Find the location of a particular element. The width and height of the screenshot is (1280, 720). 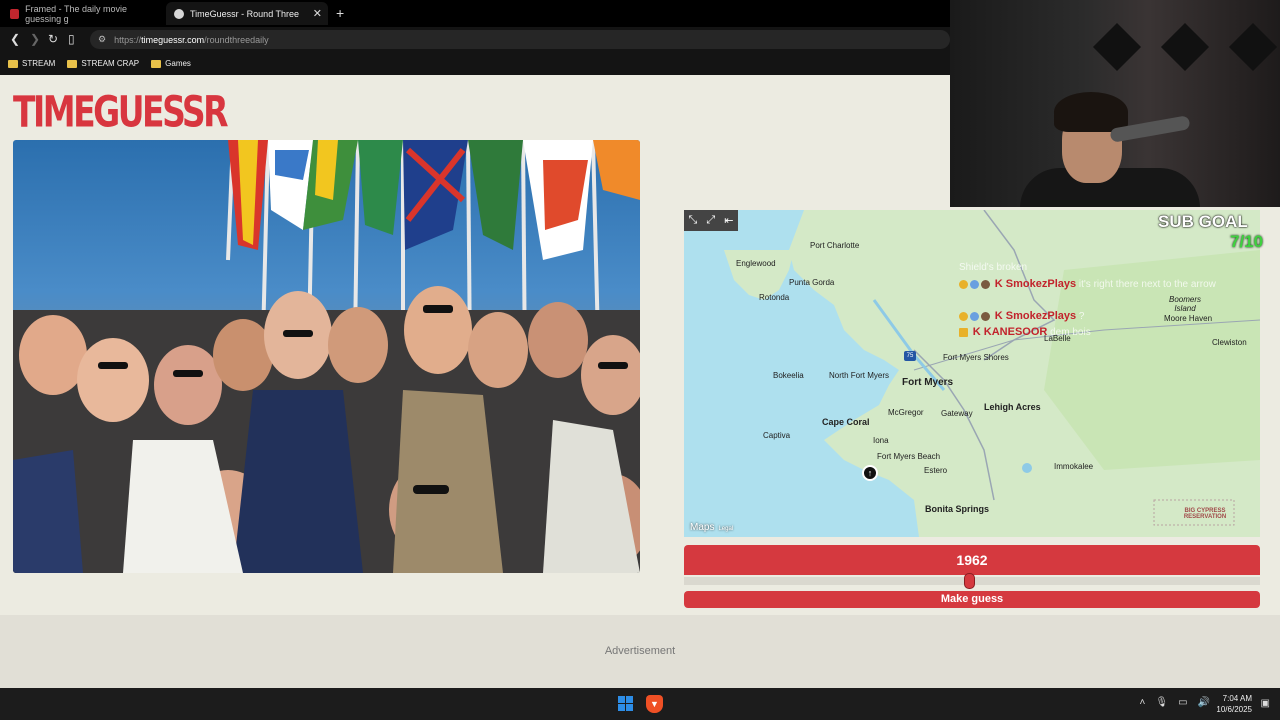

new-tab-icon: + is located at coordinates (340, 13).